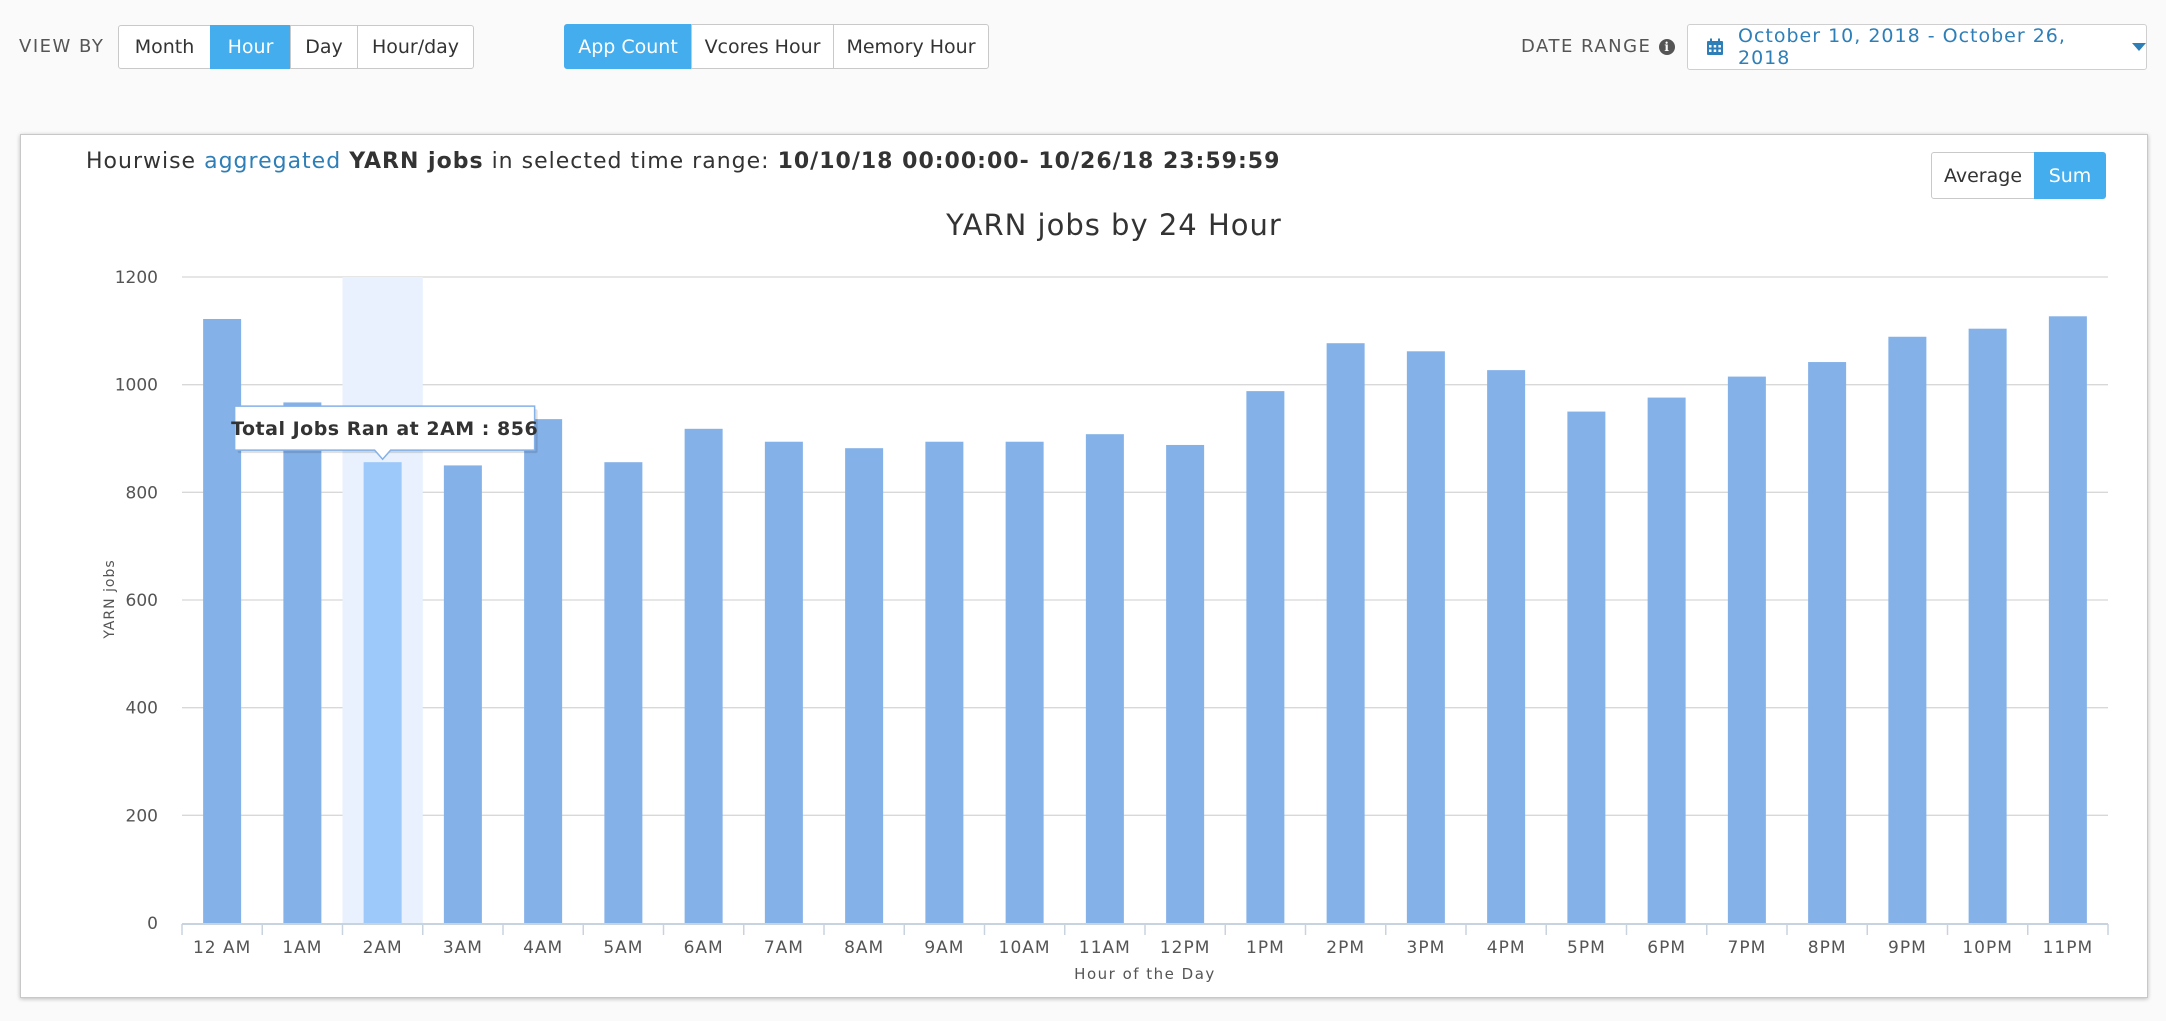  I want to click on bar-6am, so click(703, 675).